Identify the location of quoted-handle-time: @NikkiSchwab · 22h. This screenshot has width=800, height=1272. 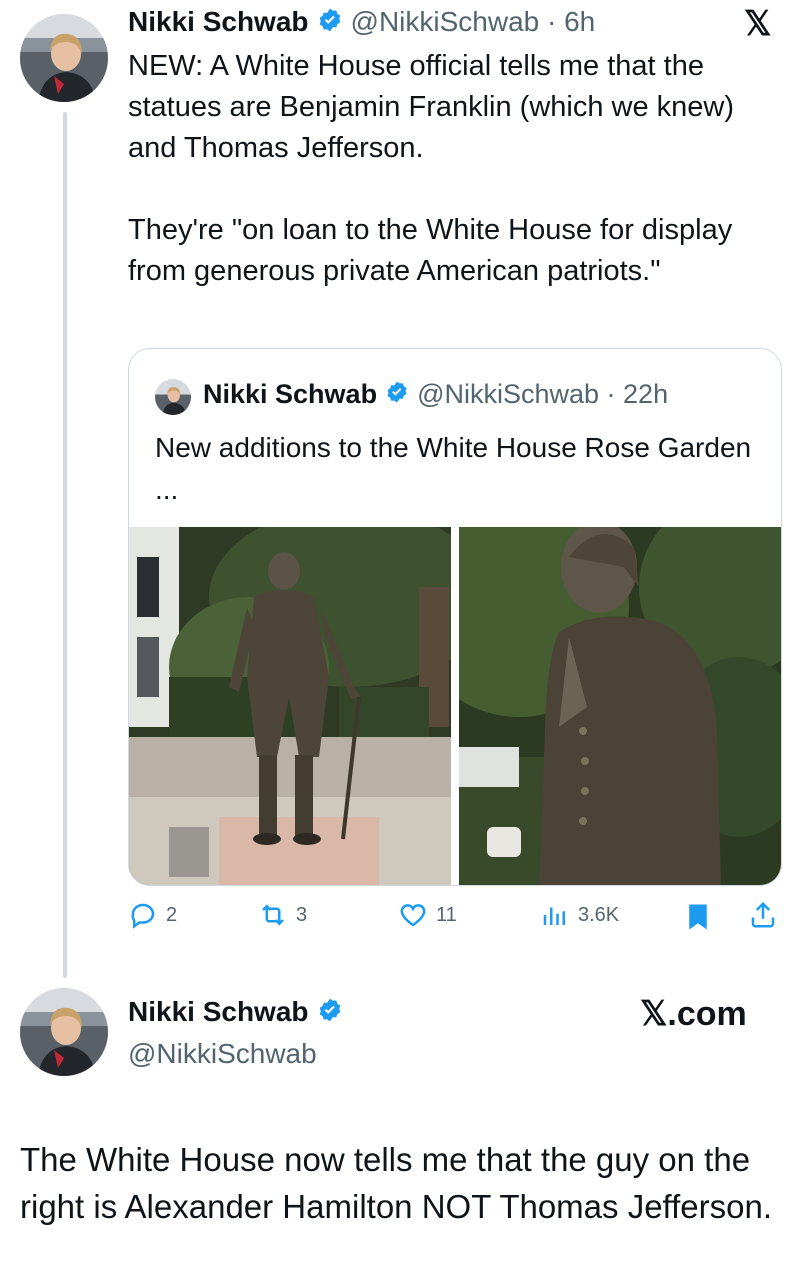
(542, 394).